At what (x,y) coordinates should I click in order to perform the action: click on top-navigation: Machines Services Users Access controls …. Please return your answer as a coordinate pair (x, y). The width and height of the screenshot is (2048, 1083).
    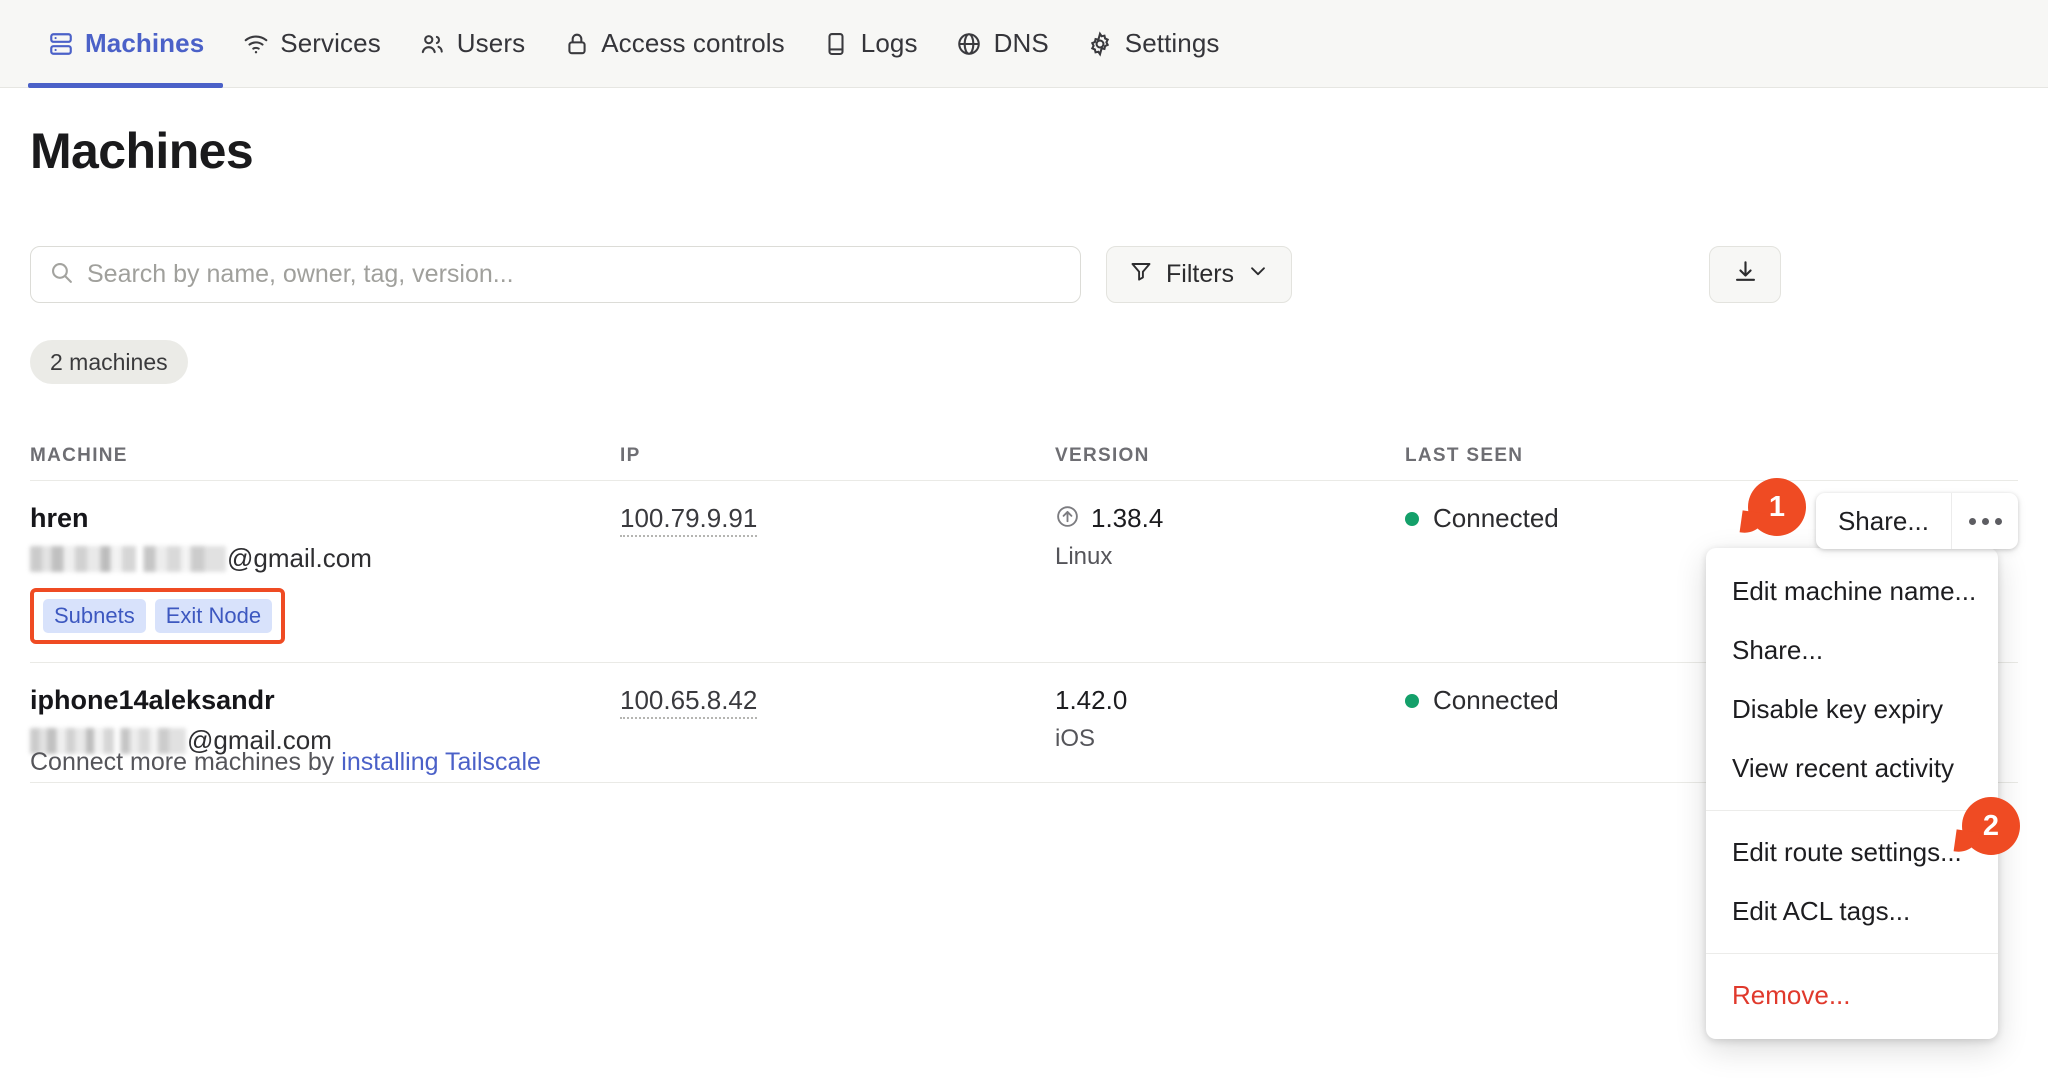
    Looking at the image, I should click on (1024, 44).